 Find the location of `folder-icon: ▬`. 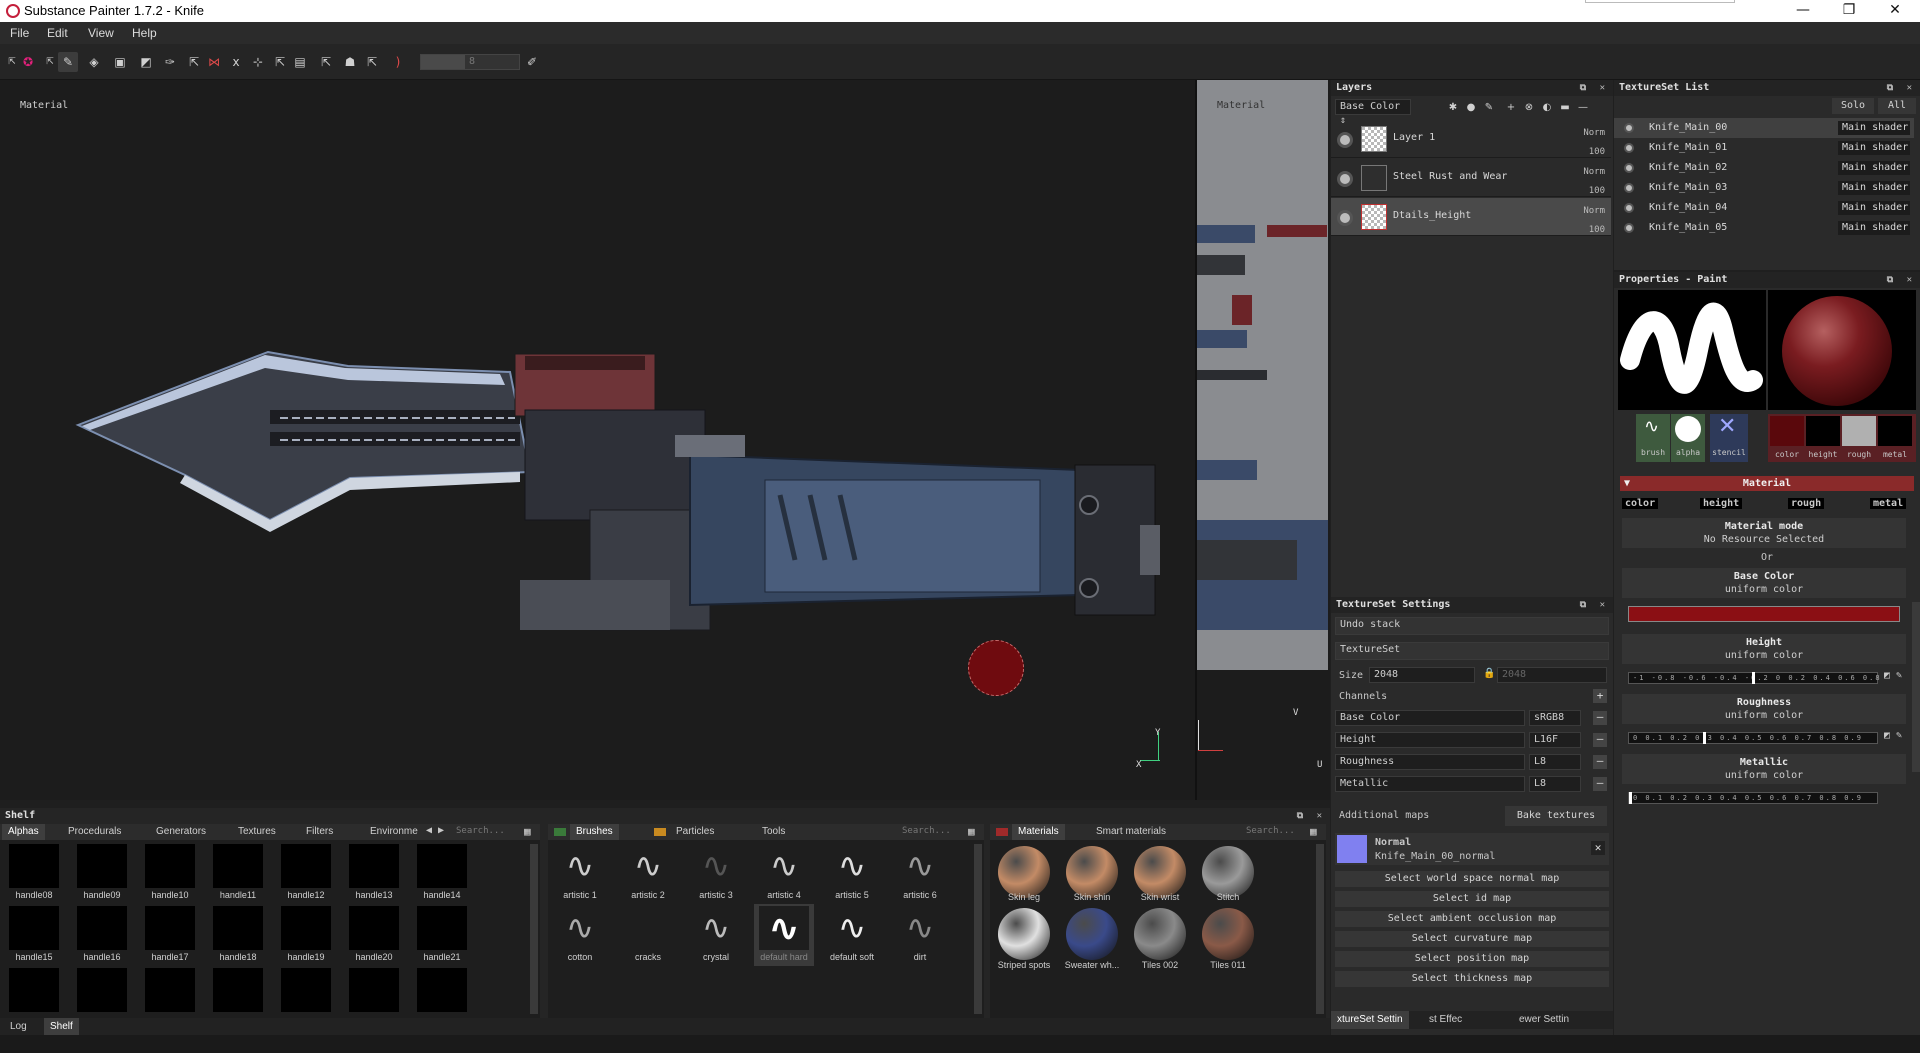

folder-icon: ▬ is located at coordinates (1565, 108).